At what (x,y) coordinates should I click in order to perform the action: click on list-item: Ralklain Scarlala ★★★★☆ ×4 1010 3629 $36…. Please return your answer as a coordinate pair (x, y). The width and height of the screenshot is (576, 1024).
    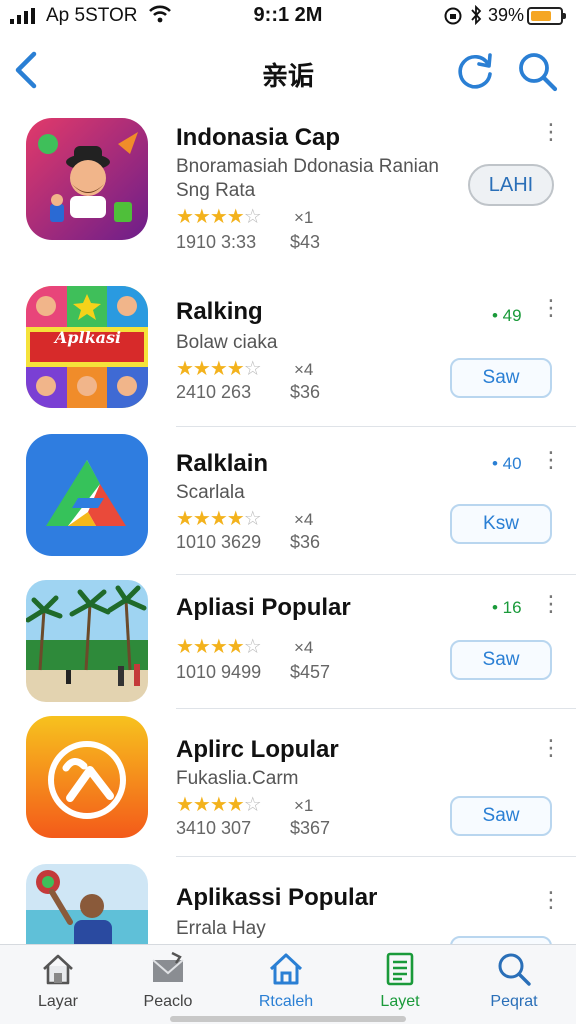
    Looking at the image, I should click on (288, 502).